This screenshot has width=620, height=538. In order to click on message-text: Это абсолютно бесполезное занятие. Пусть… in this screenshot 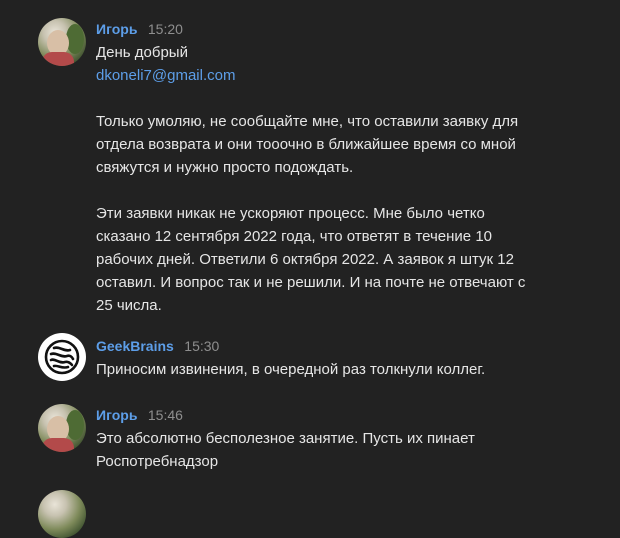, I will do `click(285, 438)`.